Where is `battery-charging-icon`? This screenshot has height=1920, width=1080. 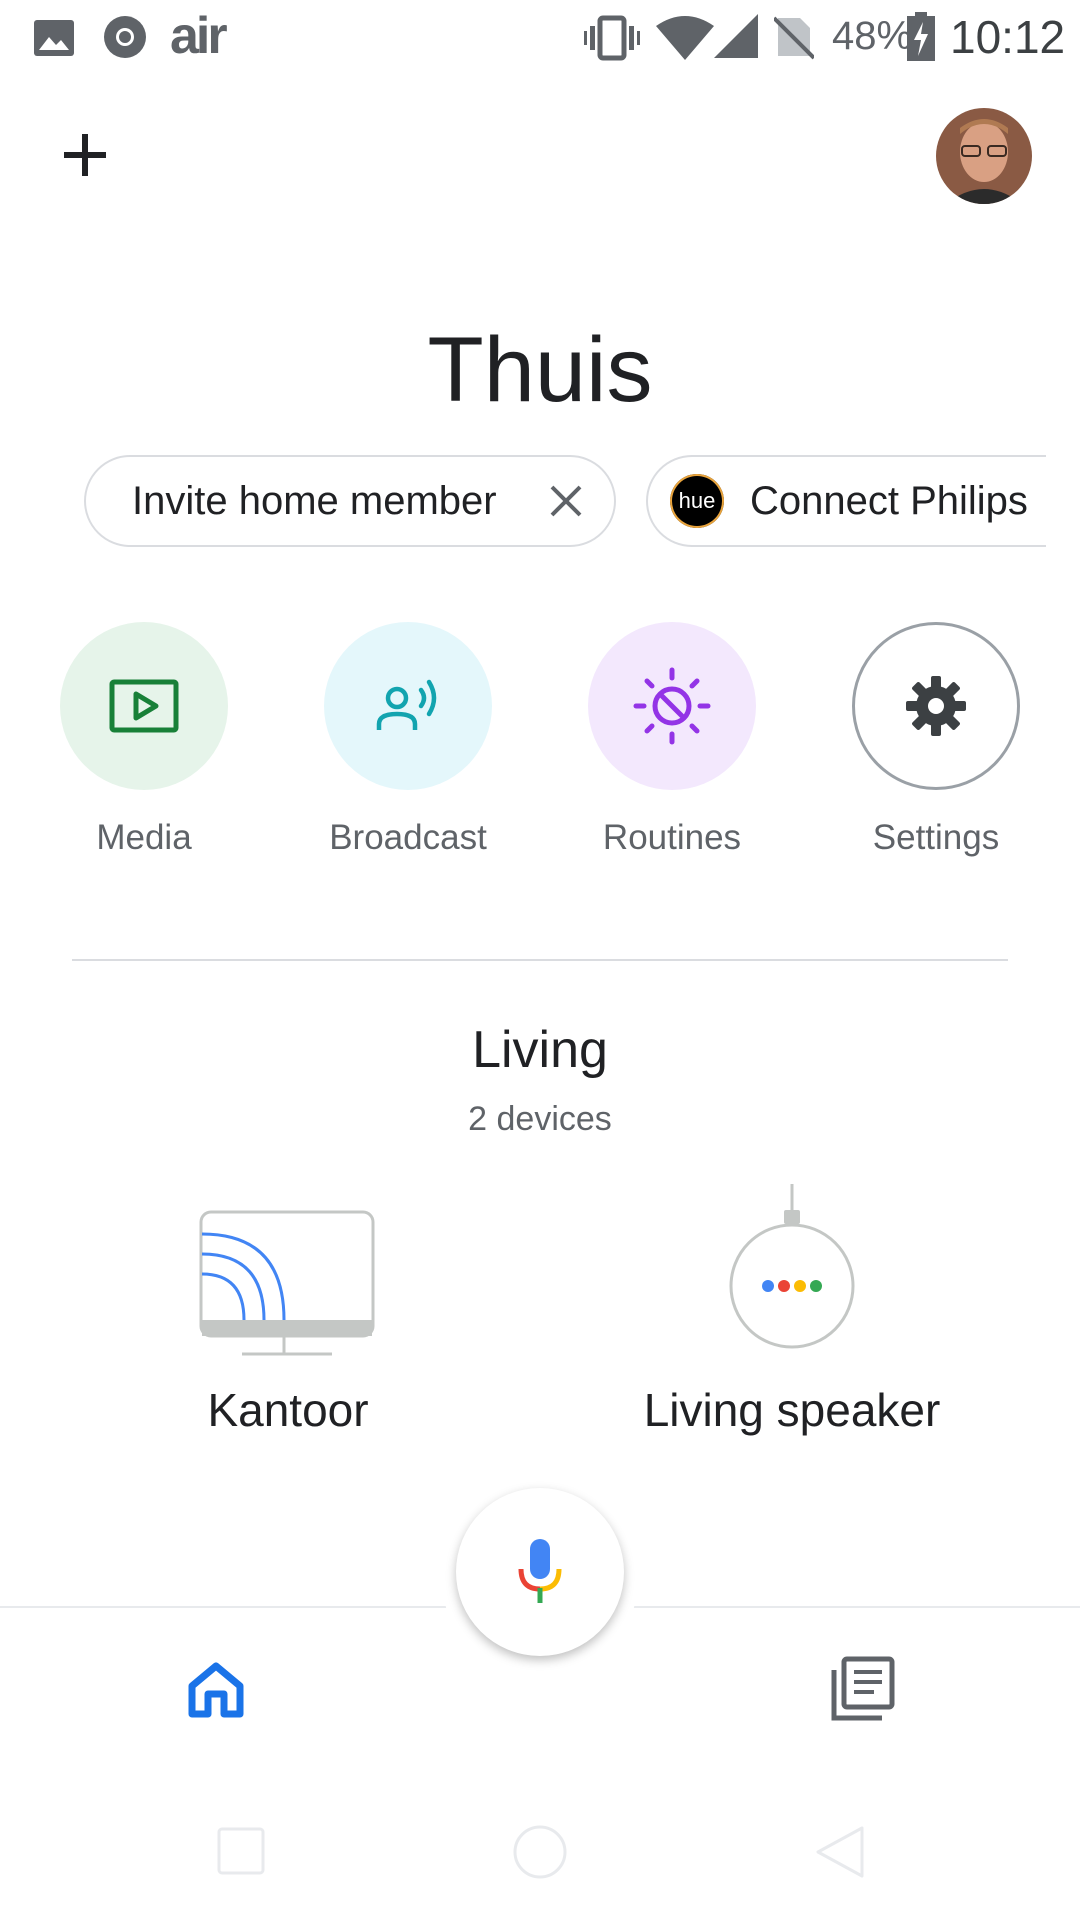 battery-charging-icon is located at coordinates (921, 36).